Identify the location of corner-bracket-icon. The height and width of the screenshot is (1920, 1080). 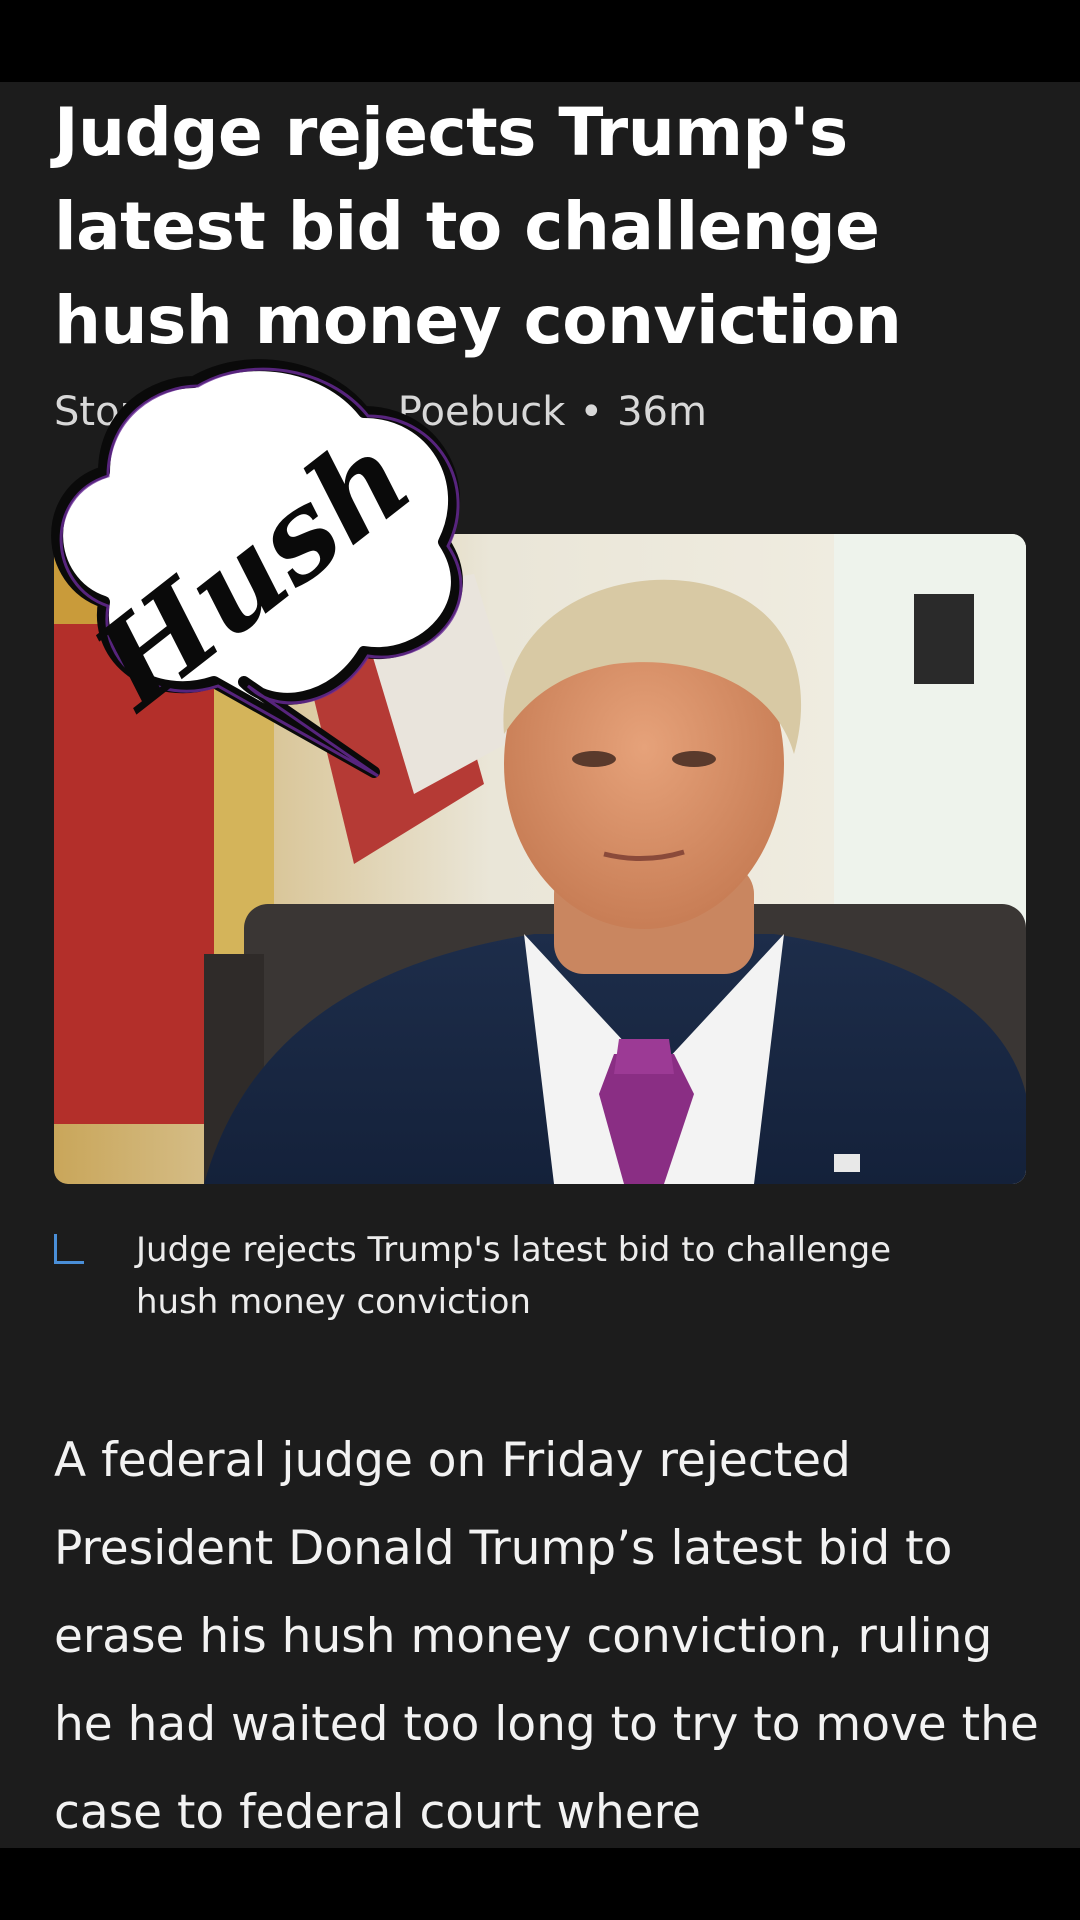
(69, 1249).